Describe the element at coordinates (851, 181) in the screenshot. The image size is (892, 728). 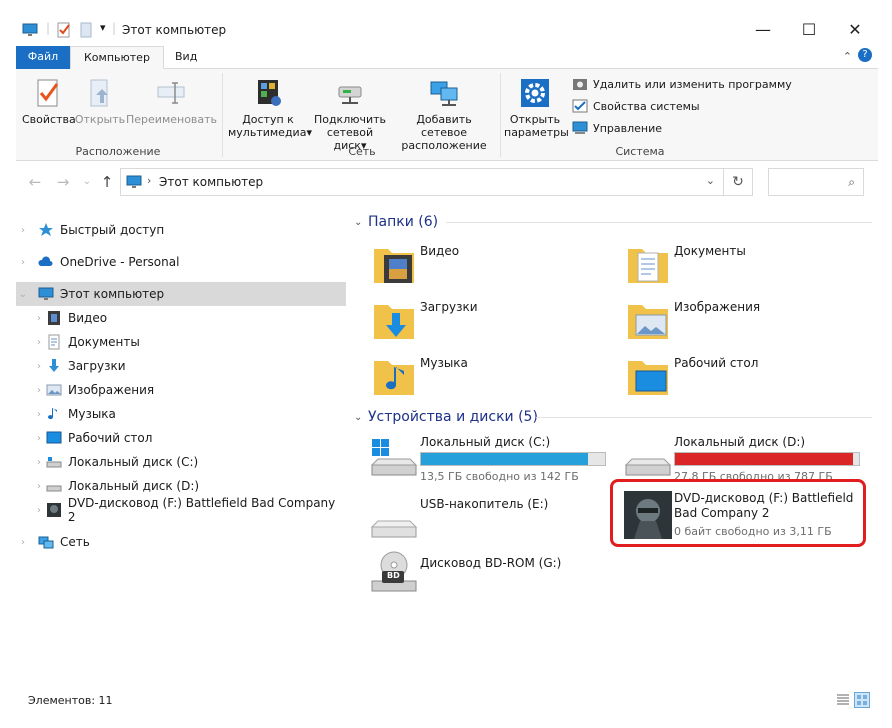
I see `search-icon: ⌕` at that location.